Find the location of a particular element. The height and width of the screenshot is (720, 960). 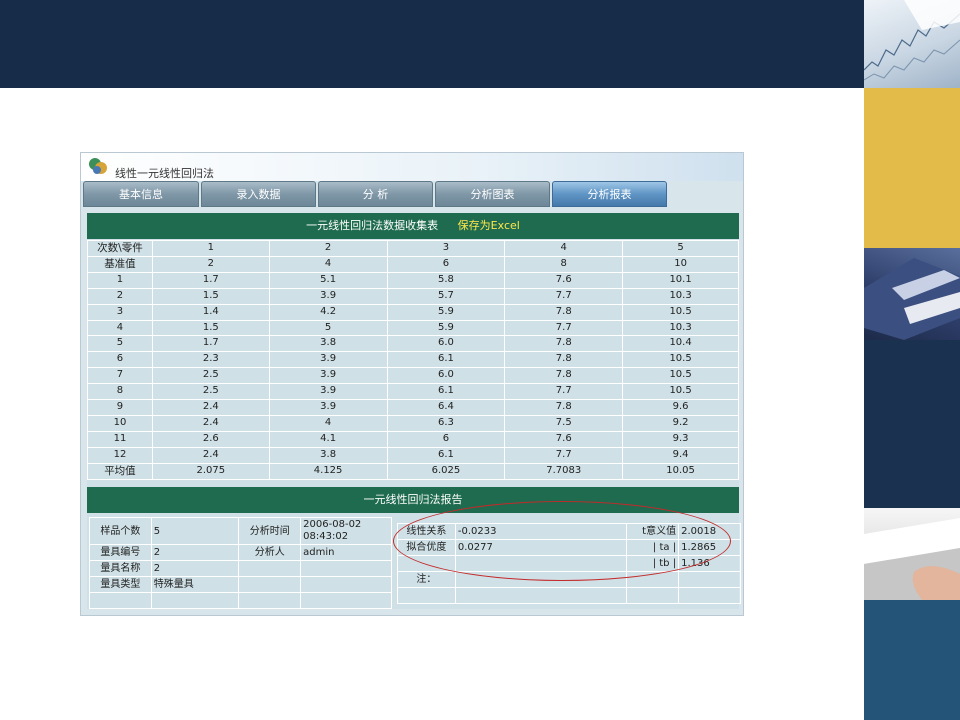

column-header: 1 is located at coordinates (210, 248).